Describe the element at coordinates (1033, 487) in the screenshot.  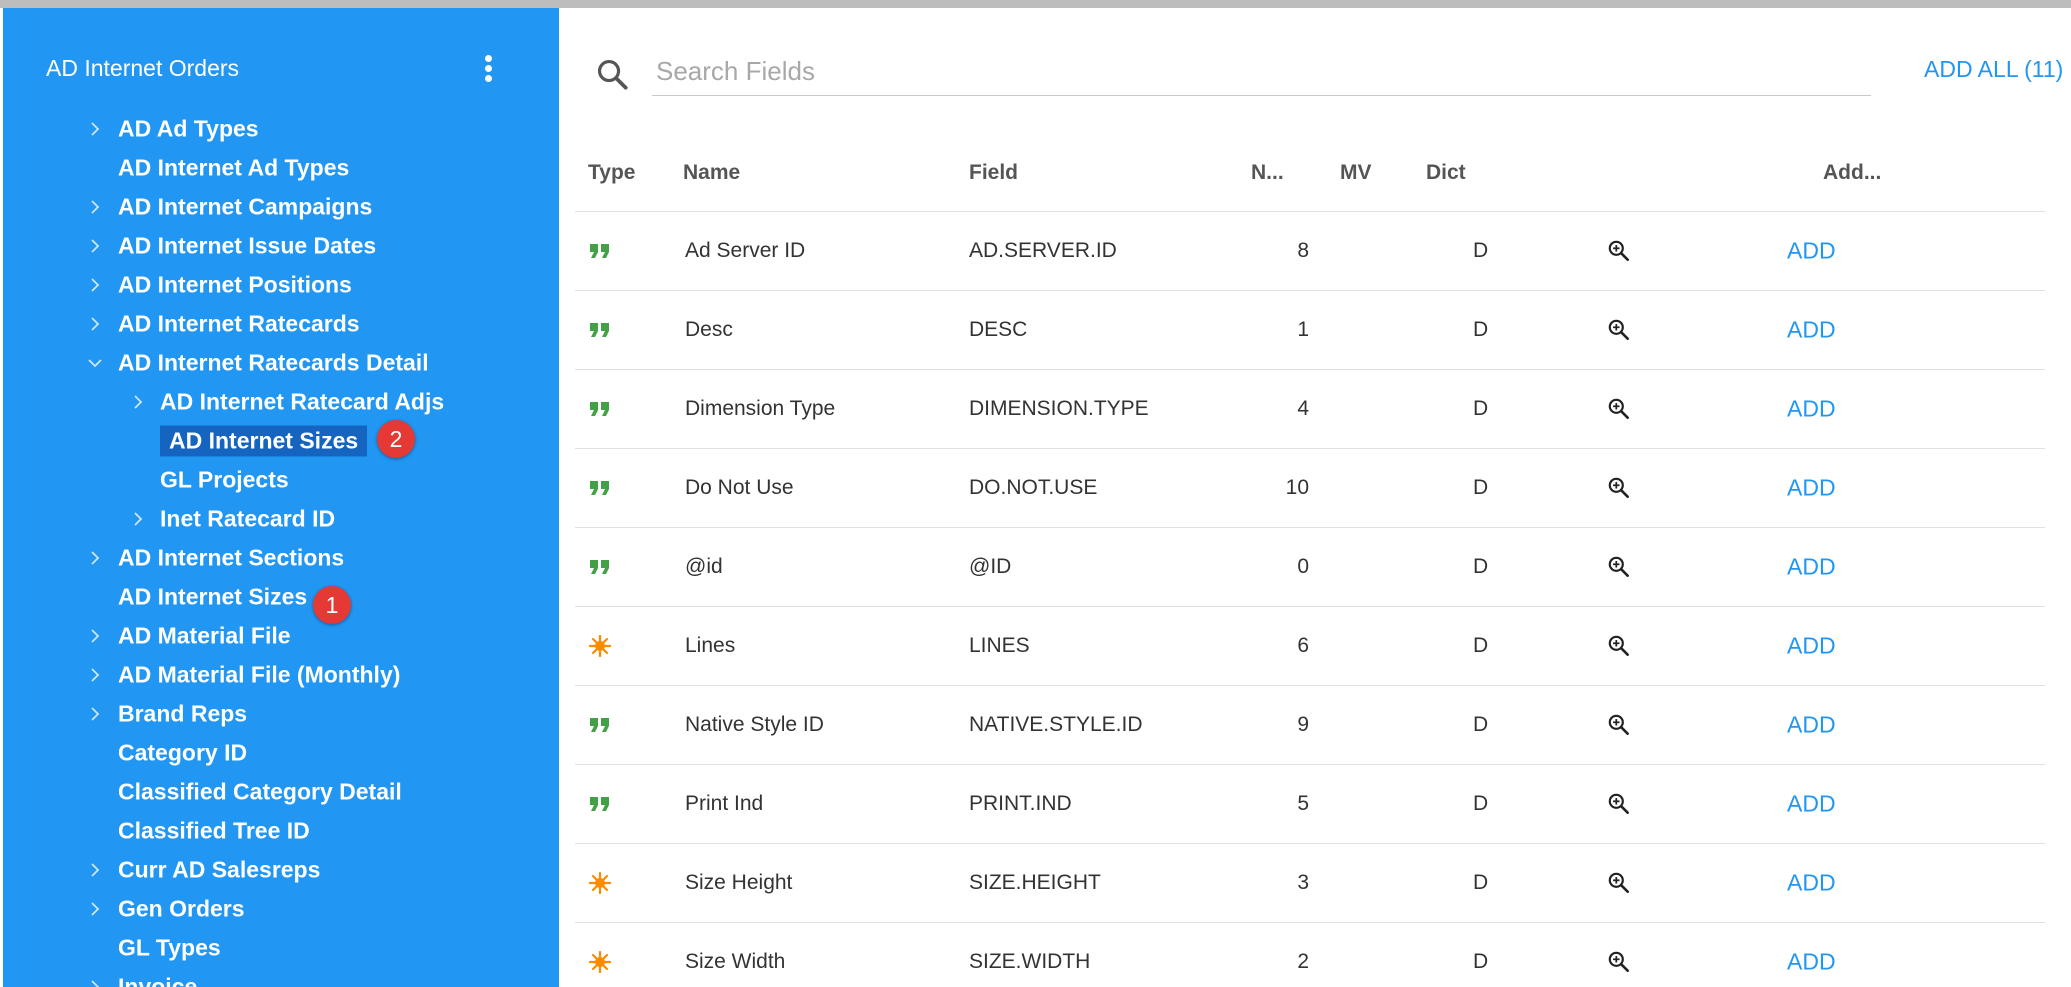
I see `field-id: DO.NOT.USE` at that location.